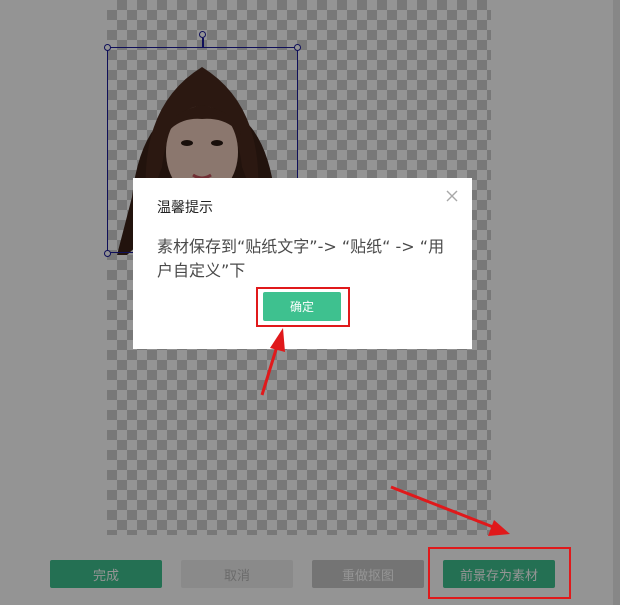 This screenshot has width=620, height=605. I want to click on close-icon, so click(452, 196).